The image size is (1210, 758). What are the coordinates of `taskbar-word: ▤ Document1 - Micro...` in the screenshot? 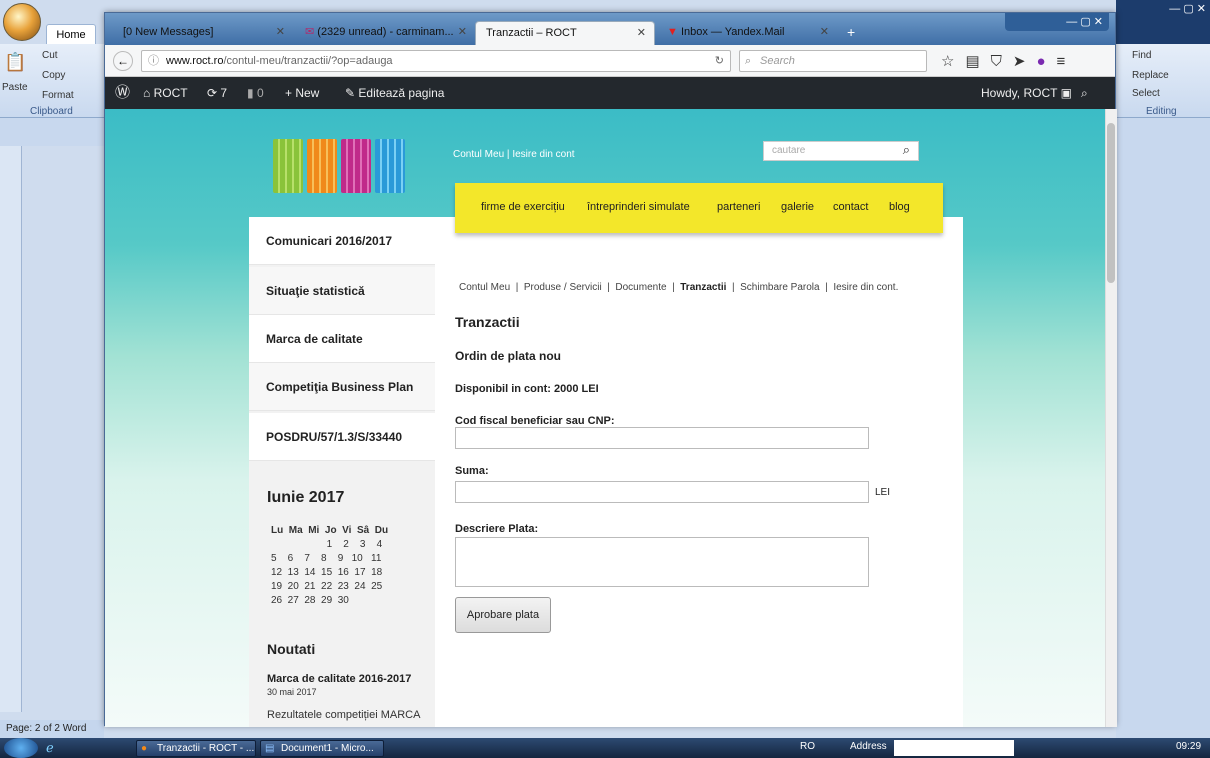 It's located at (322, 748).